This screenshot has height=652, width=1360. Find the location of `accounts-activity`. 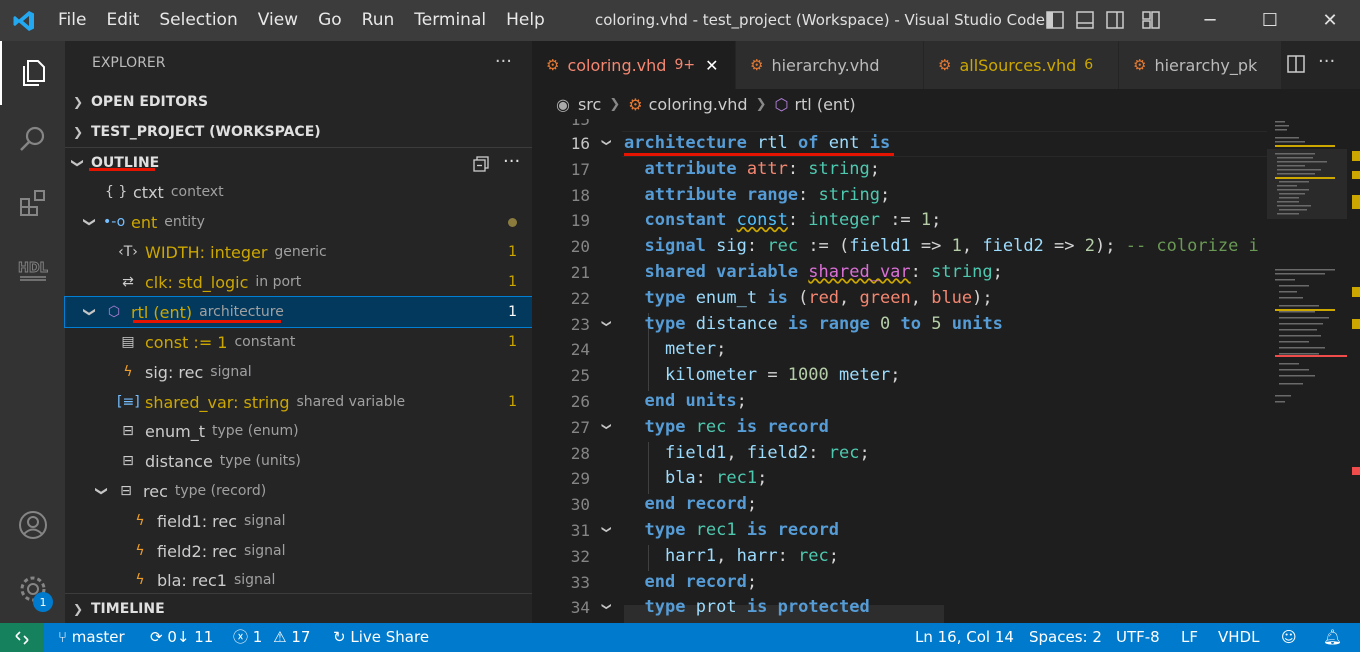

accounts-activity is located at coordinates (32, 525).